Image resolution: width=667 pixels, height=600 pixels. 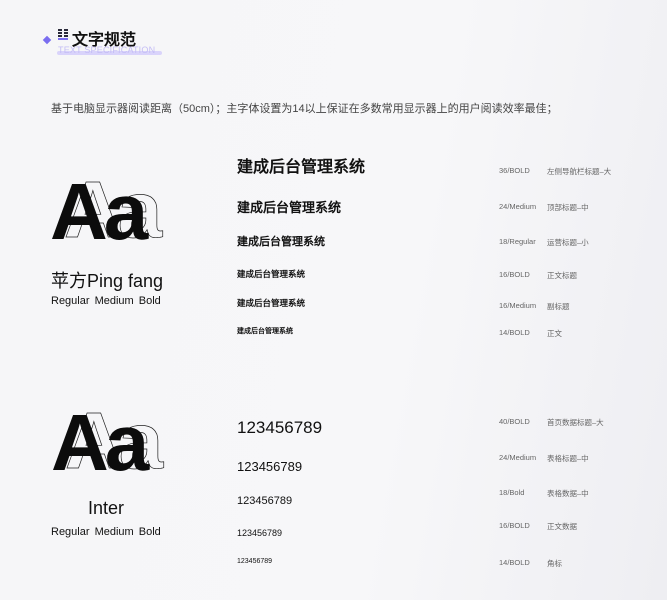 What do you see at coordinates (107, 281) in the screenshot?
I see `font-name: 苹方Ping fang` at bounding box center [107, 281].